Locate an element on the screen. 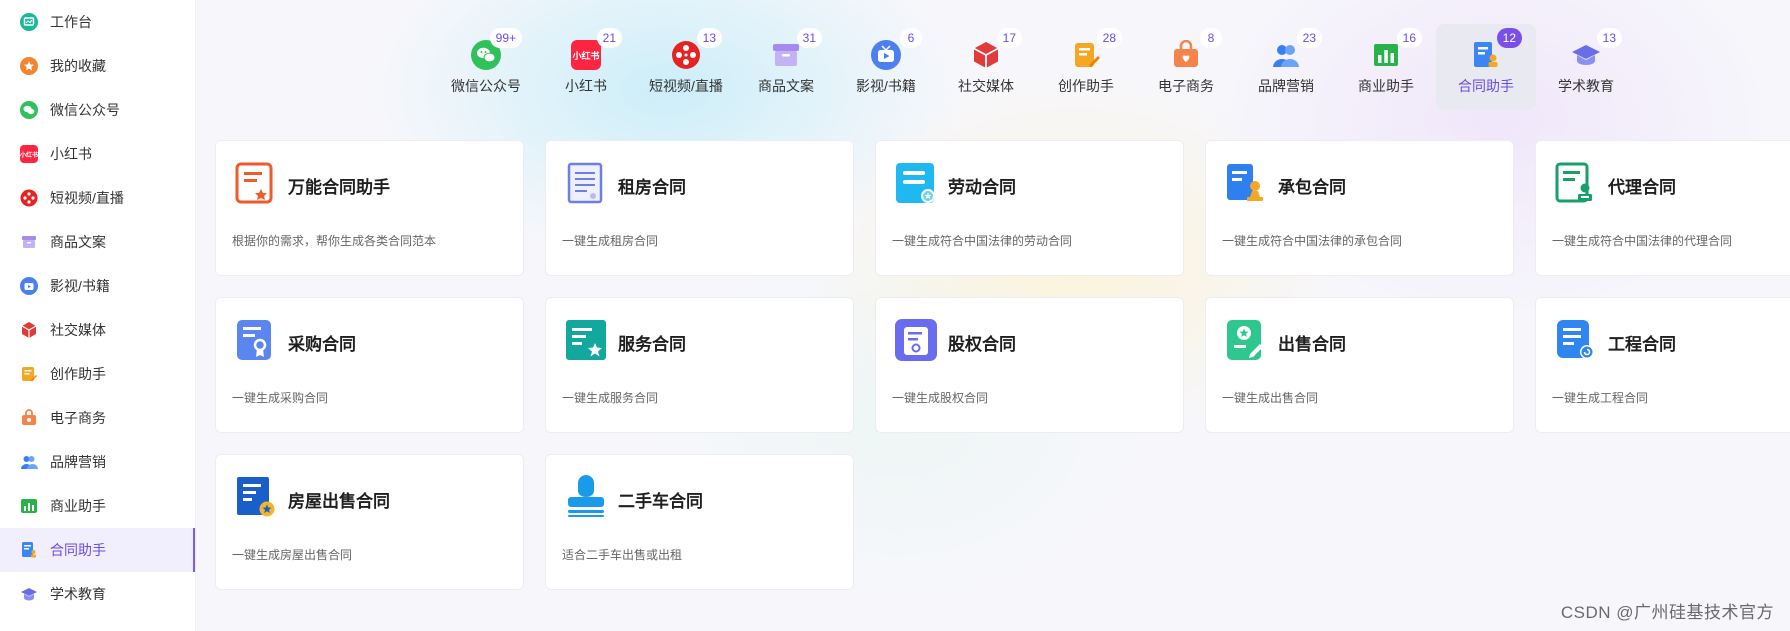 This screenshot has width=1790, height=631. card-title: 工程合同 is located at coordinates (1642, 344).